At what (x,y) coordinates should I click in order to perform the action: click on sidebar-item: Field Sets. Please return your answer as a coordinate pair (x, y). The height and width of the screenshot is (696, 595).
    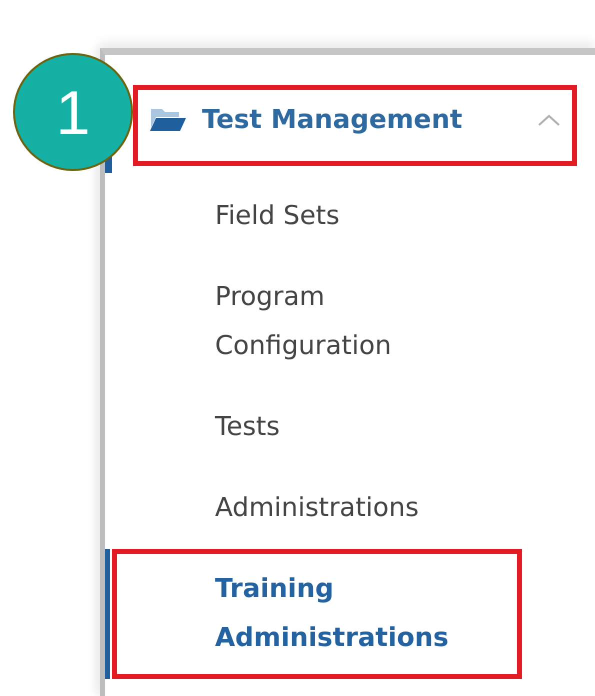
    Looking at the image, I should click on (317, 216).